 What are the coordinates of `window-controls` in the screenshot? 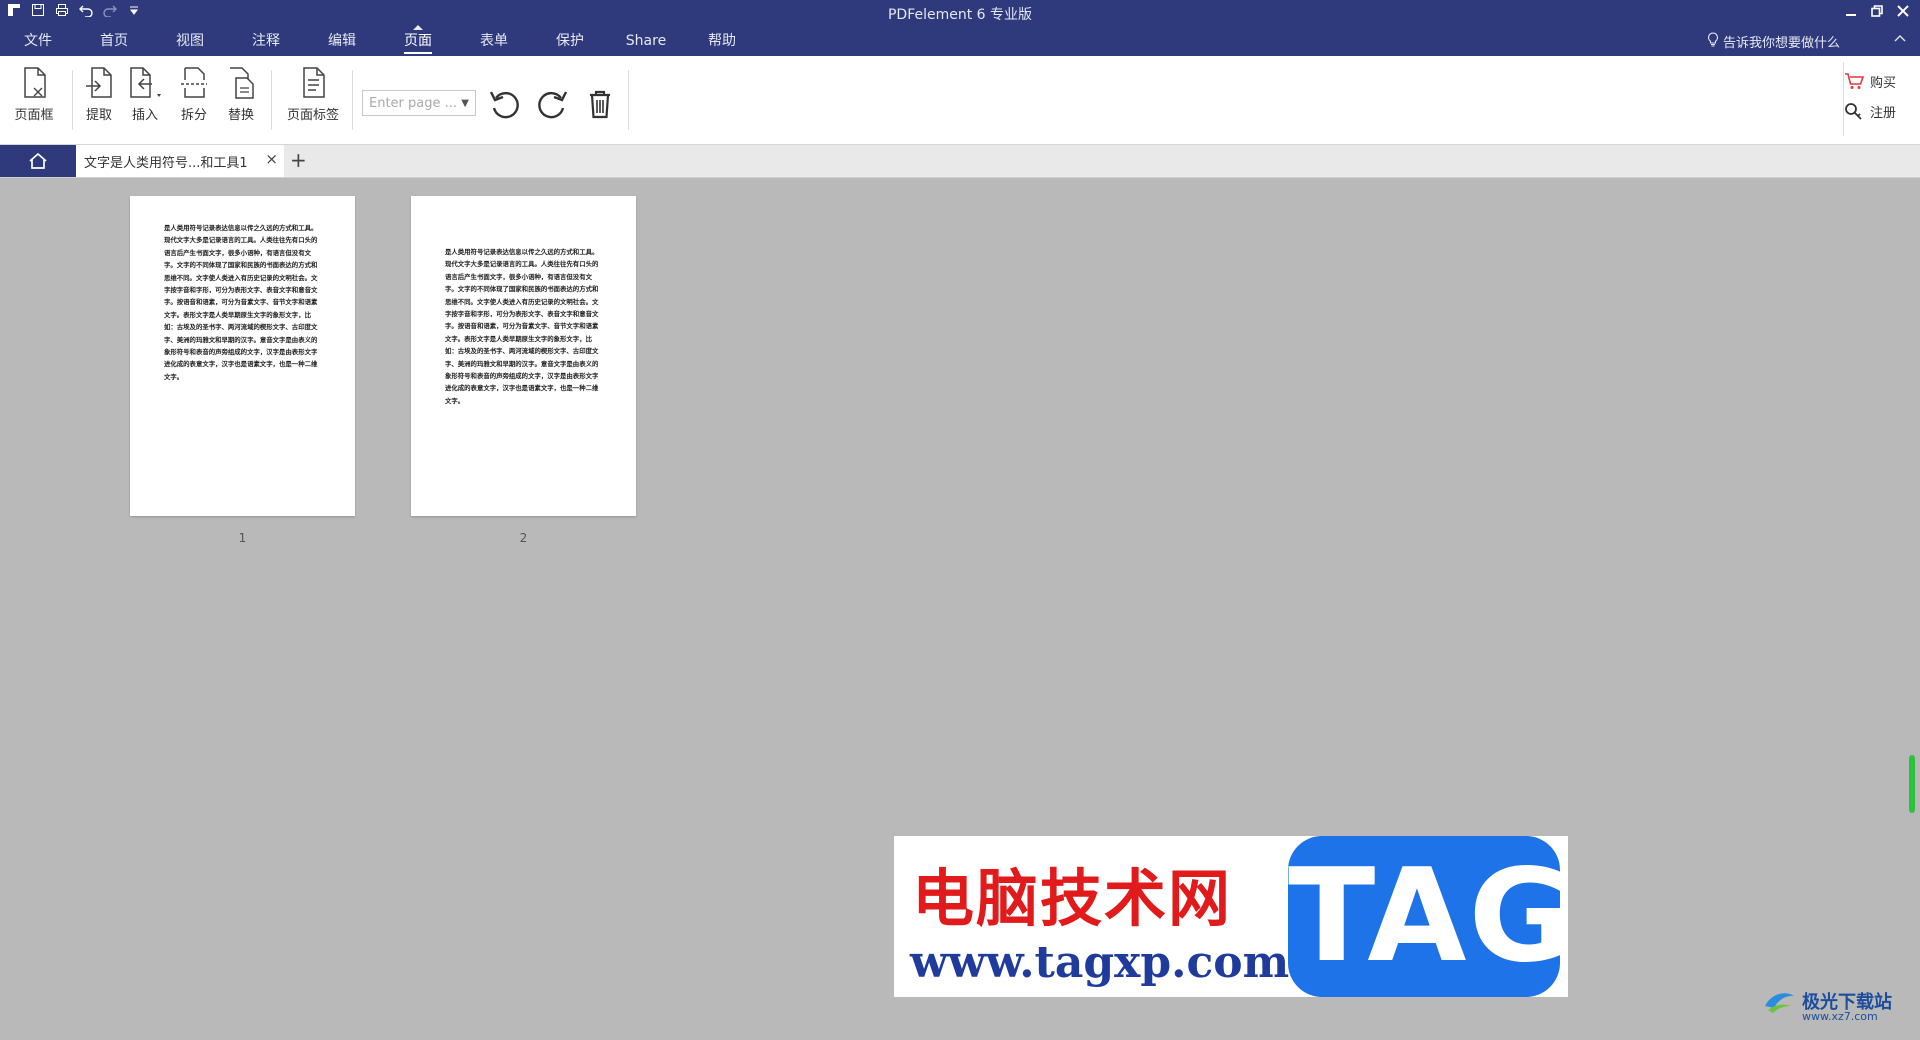 It's located at (1877, 12).